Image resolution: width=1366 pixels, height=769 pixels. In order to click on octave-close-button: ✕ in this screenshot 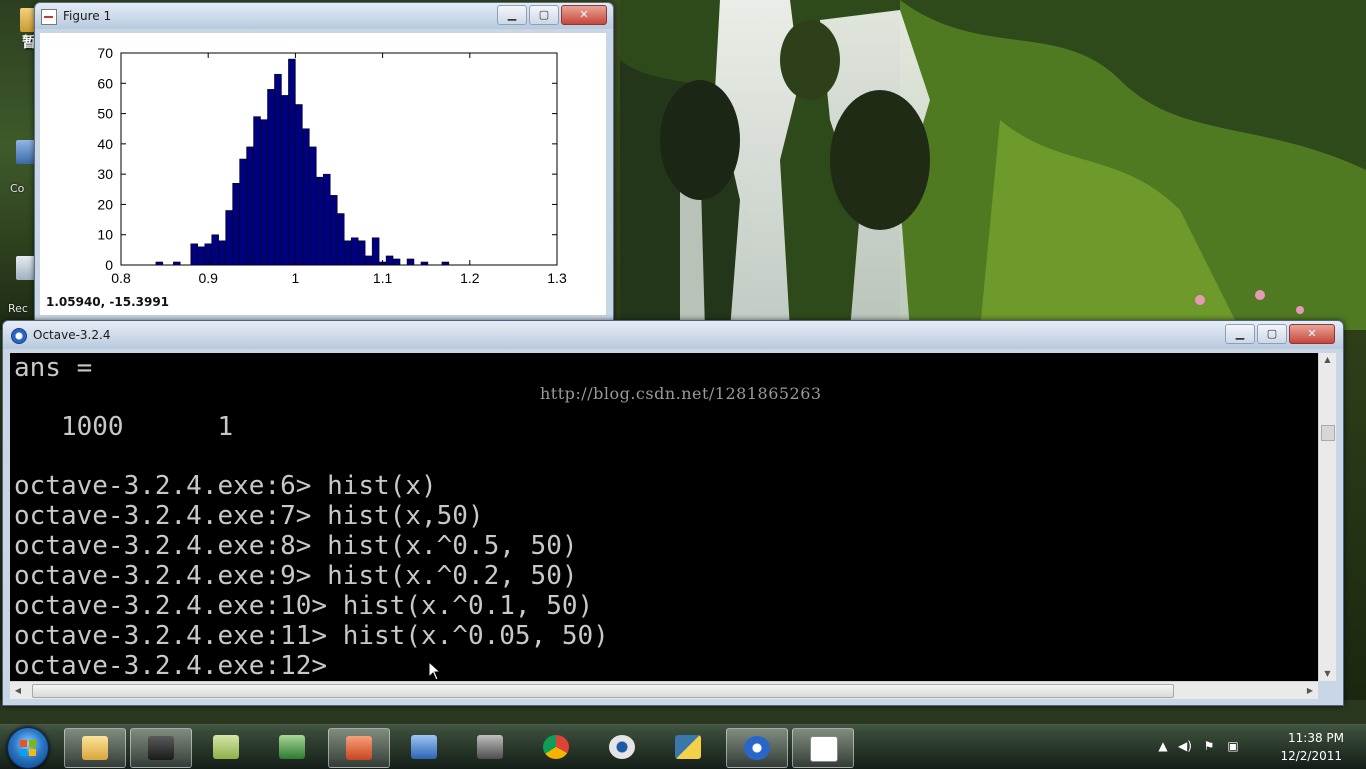, I will do `click(1312, 334)`.